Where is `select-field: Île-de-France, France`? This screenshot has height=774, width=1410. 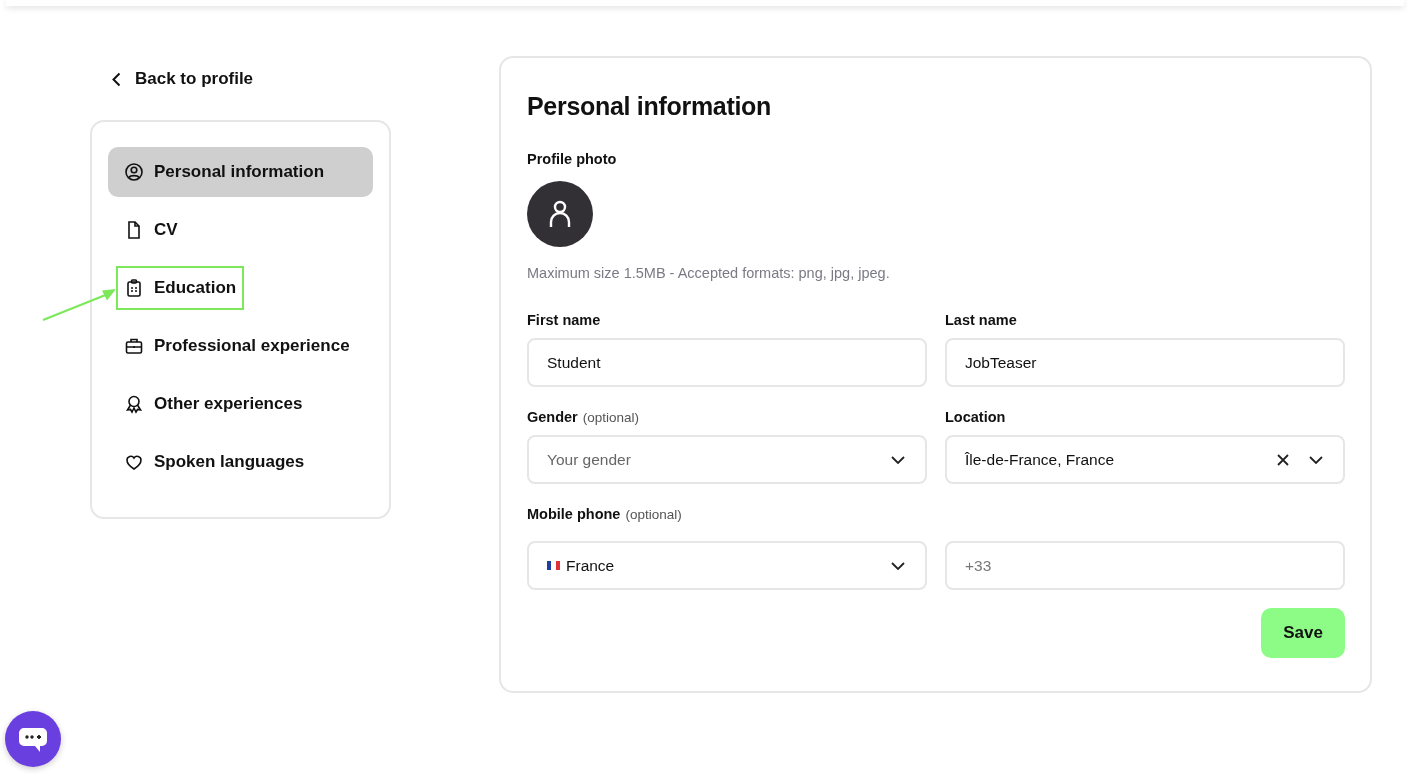
select-field: Île-de-France, France is located at coordinates (1145, 459).